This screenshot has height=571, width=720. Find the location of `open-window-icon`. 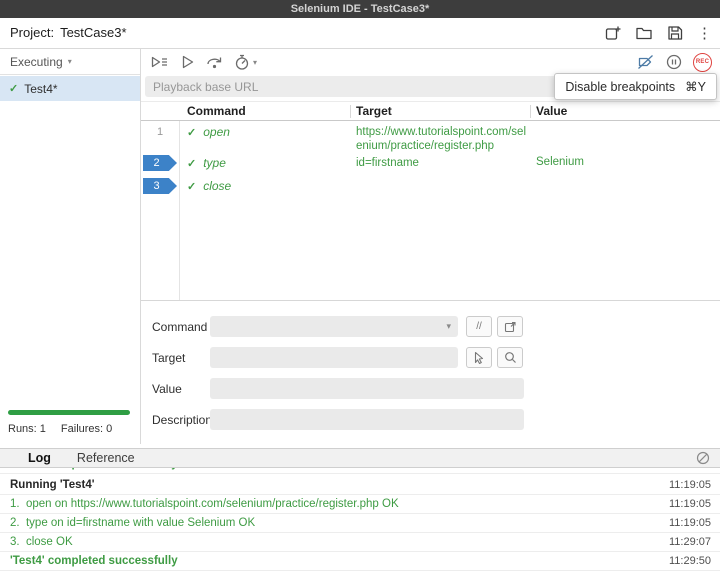

open-window-icon is located at coordinates (510, 327).